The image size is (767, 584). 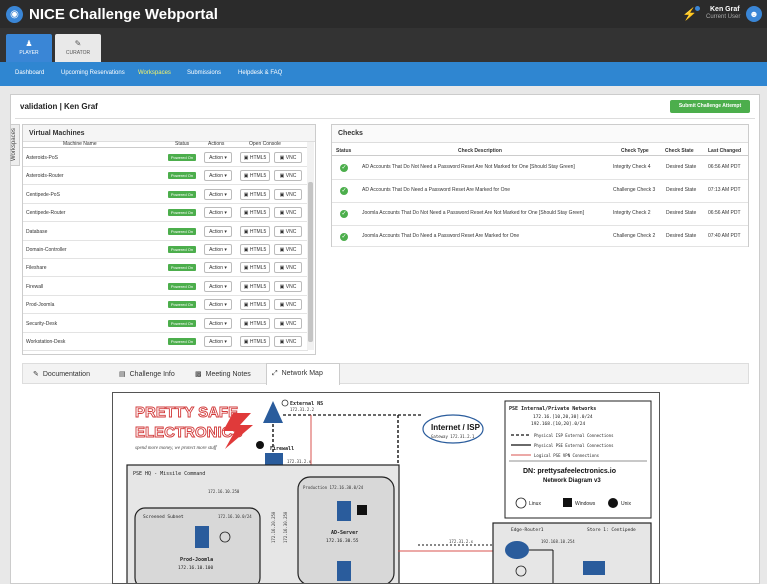 I want to click on hq-title: PSE HQ - Missile Command, so click(x=169, y=474).